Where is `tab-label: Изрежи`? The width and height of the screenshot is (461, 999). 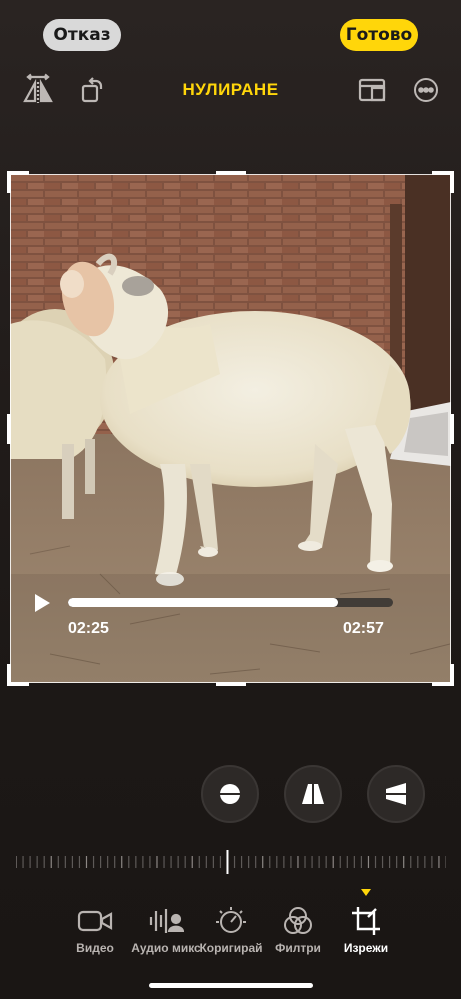 tab-label: Изрежи is located at coordinates (366, 948).